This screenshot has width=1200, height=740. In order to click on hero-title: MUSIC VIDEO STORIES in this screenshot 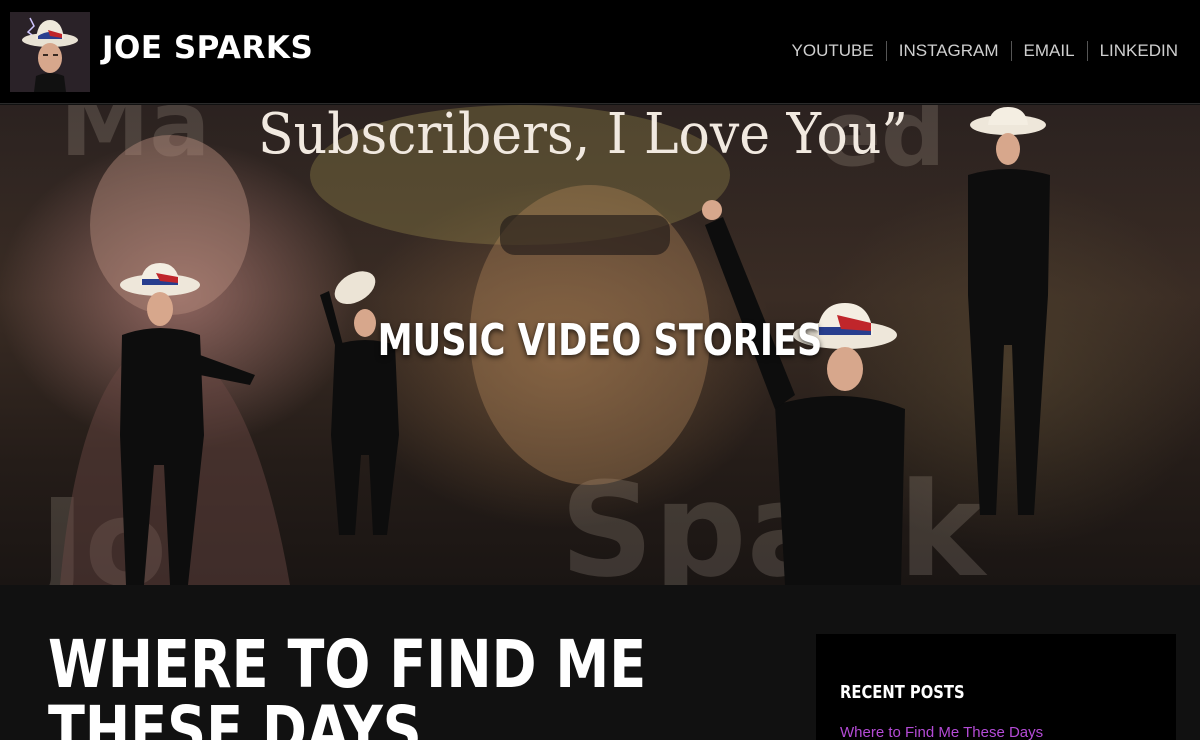, I will do `click(600, 340)`.